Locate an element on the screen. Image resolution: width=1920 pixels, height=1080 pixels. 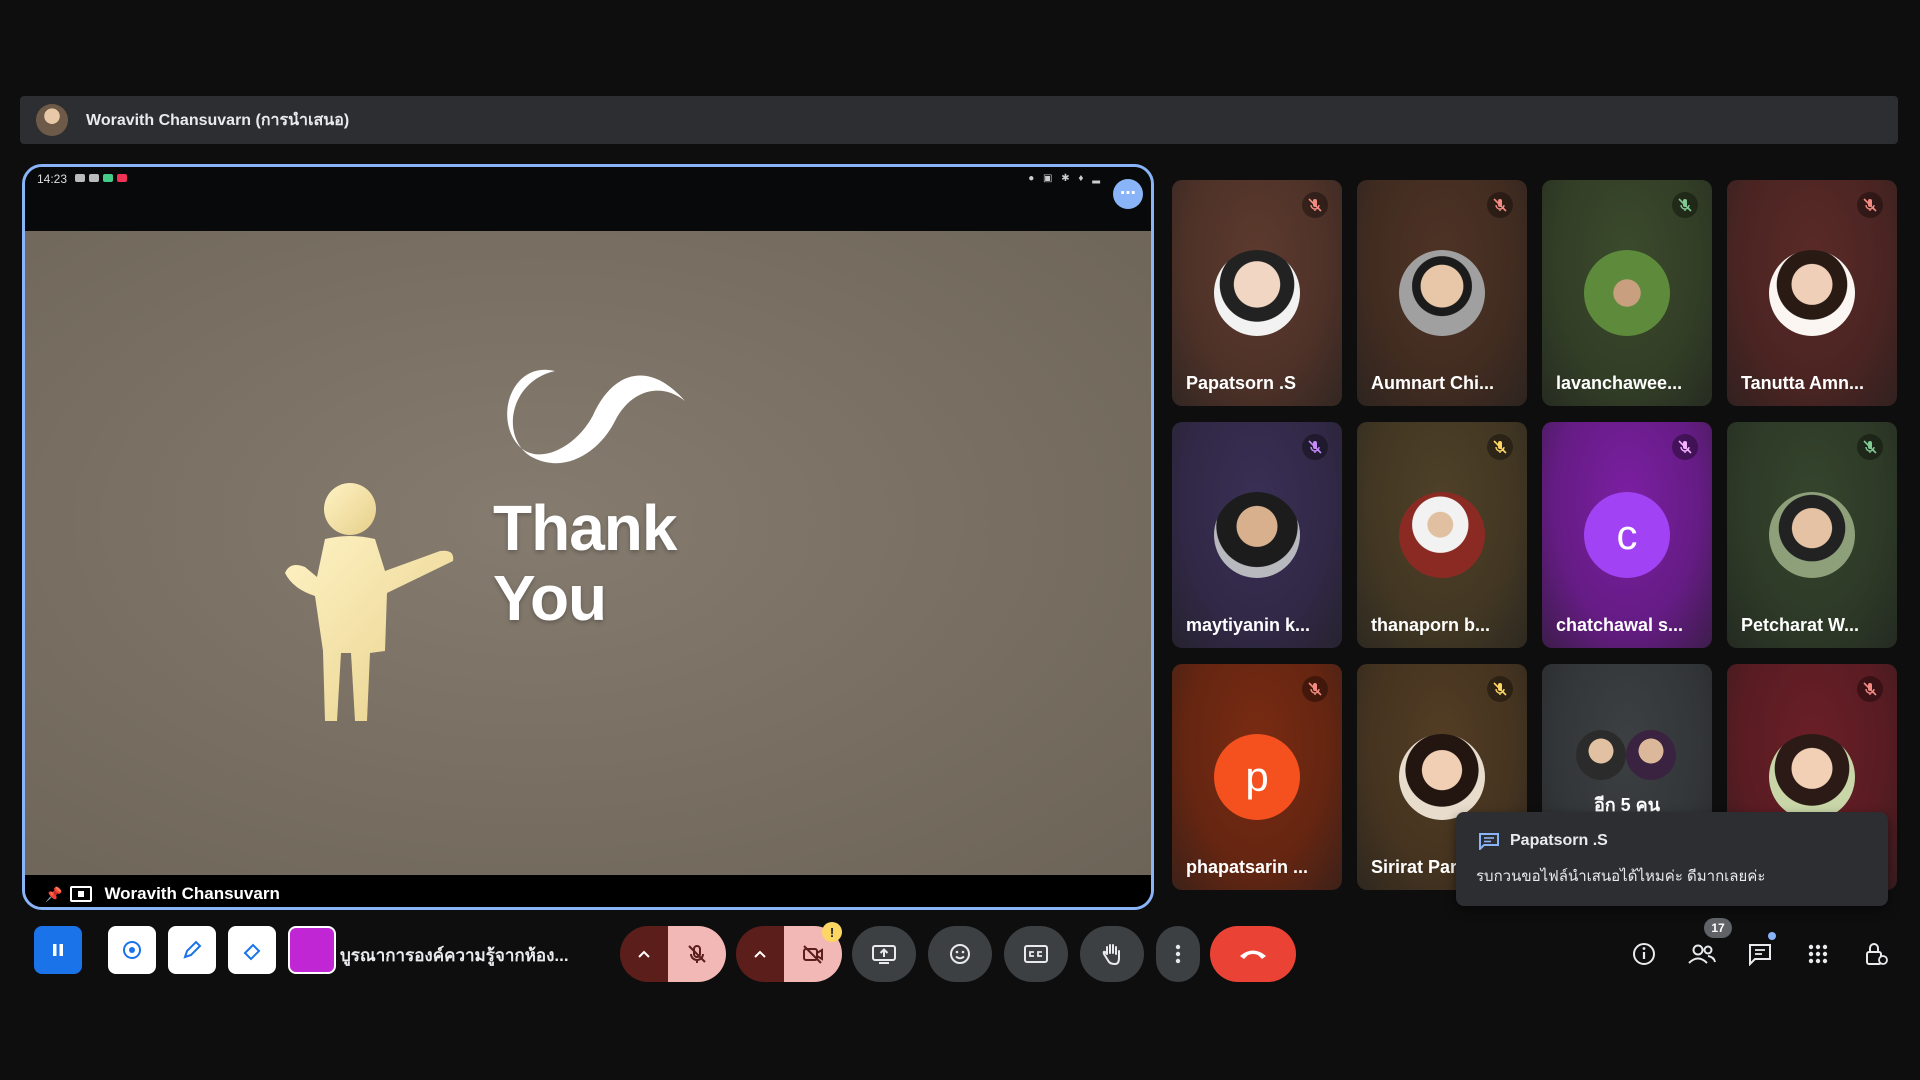
activities-icon is located at coordinates (1818, 954).